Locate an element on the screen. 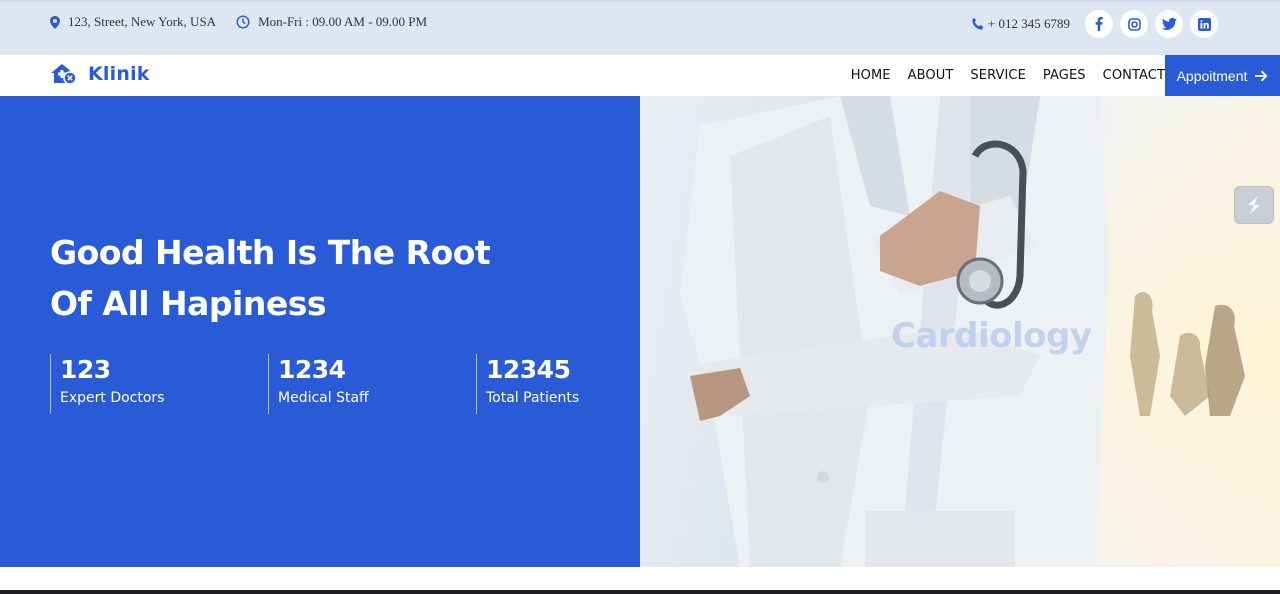  nav-home: HOME is located at coordinates (871, 75).